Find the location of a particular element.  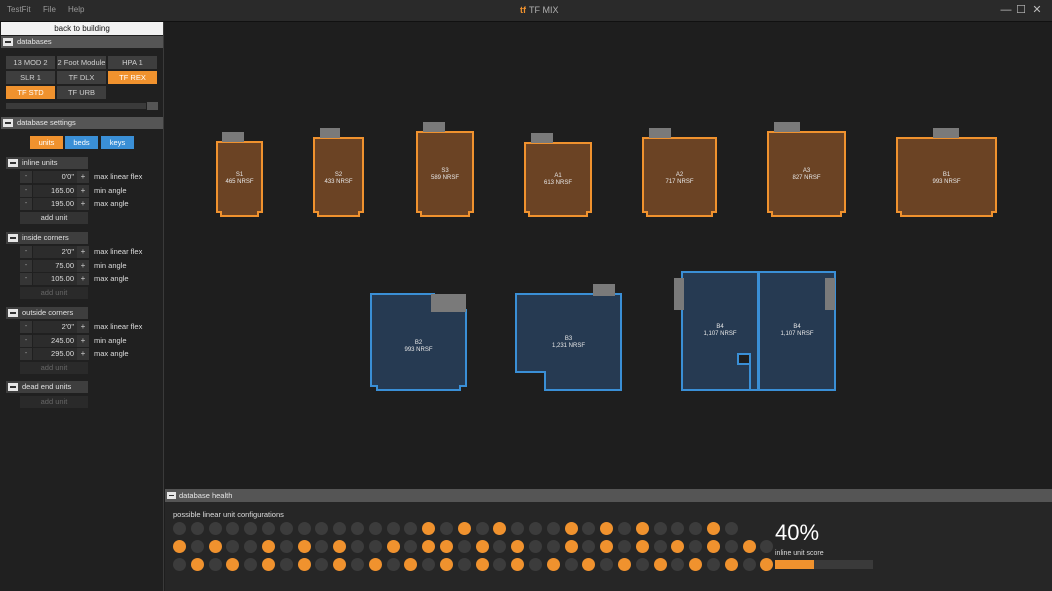

unit-s1: S1 465 NRSF is located at coordinates (239, 174).